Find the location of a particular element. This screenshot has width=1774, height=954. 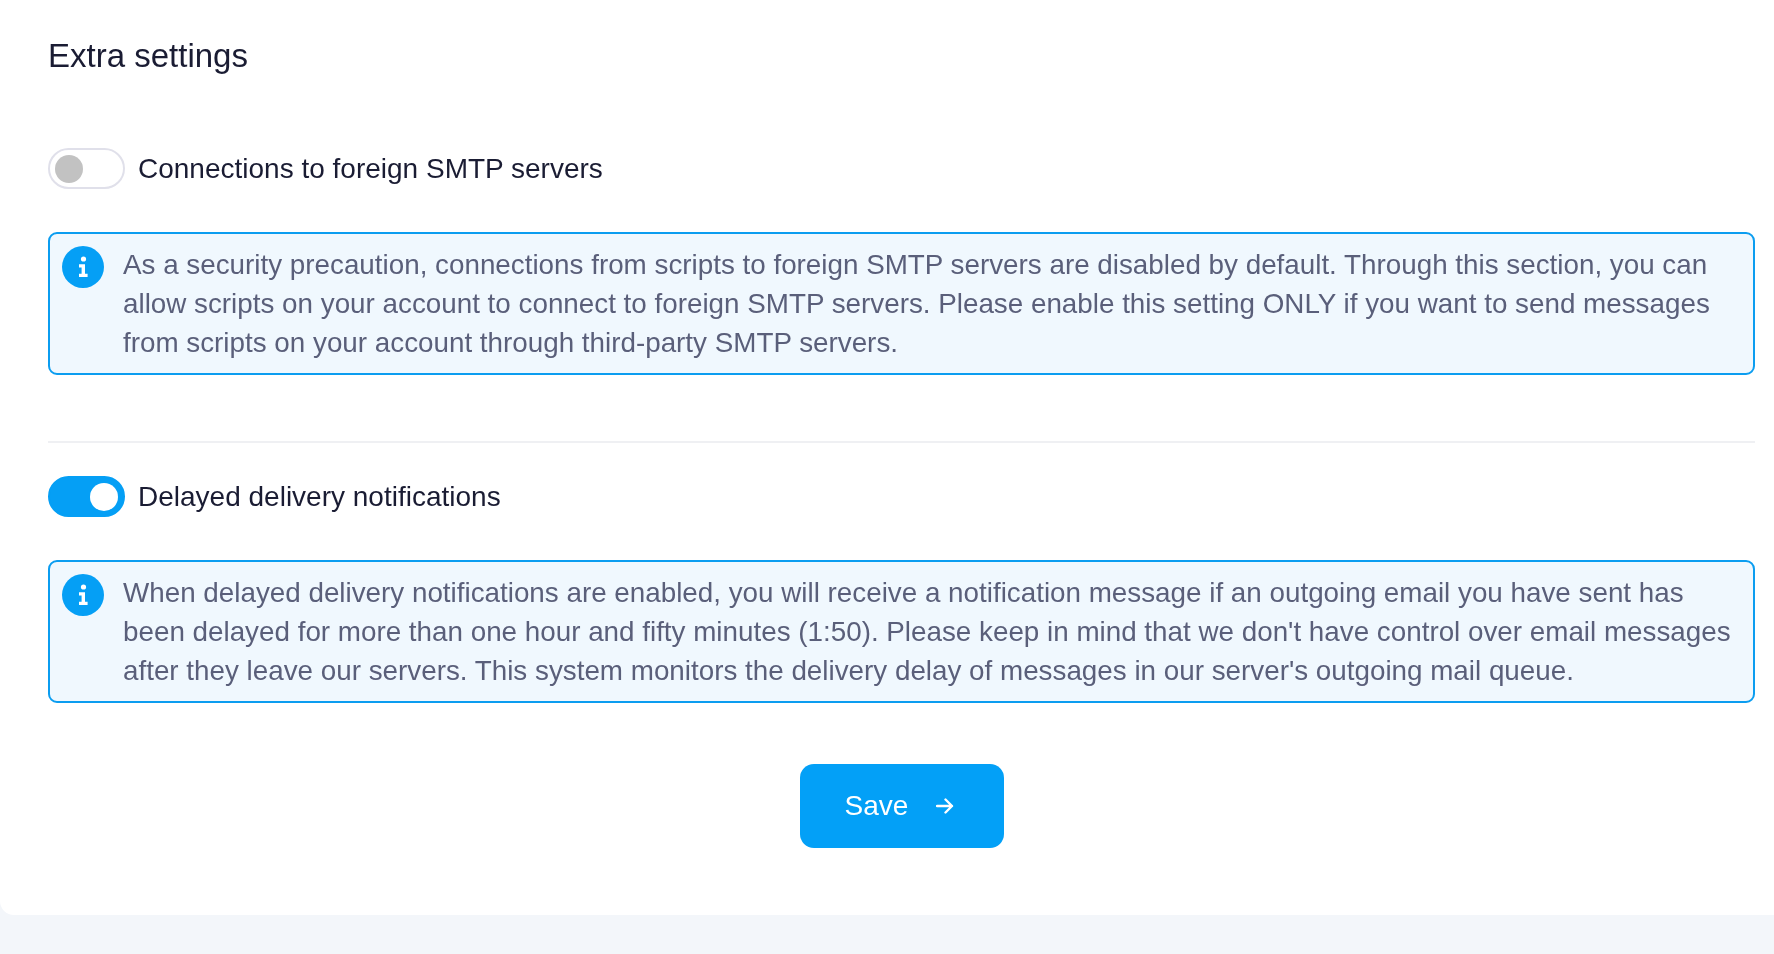

save-button: Save is located at coordinates (901, 806).